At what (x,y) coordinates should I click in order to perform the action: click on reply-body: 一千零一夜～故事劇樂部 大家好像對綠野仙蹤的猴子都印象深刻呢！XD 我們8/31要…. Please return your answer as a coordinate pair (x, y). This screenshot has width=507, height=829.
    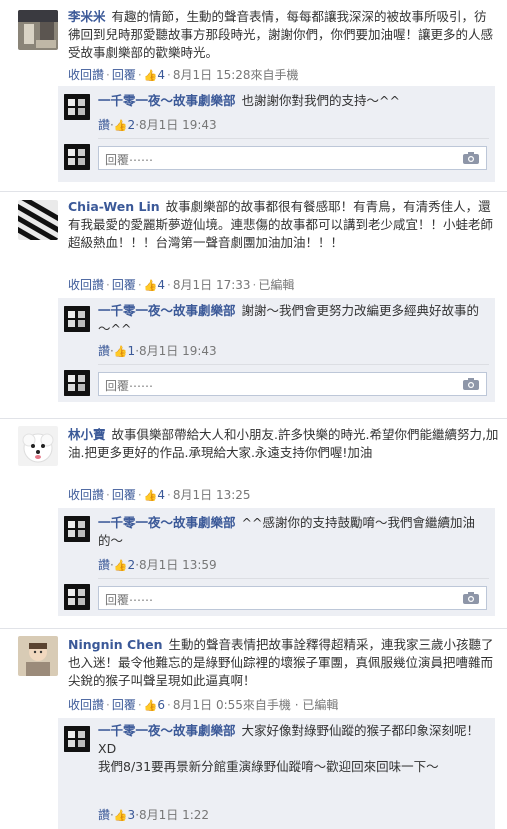
    Looking at the image, I should click on (292, 749).